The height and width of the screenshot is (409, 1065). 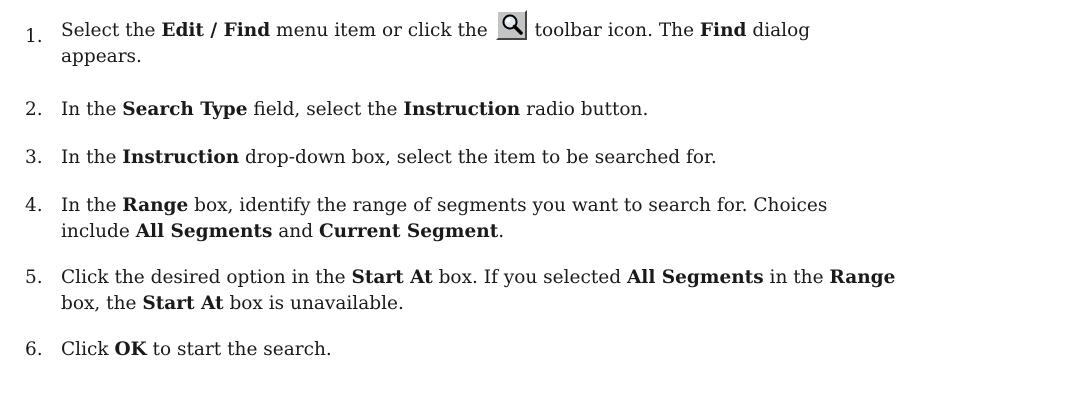 I want to click on step-number: 3., so click(x=34, y=157).